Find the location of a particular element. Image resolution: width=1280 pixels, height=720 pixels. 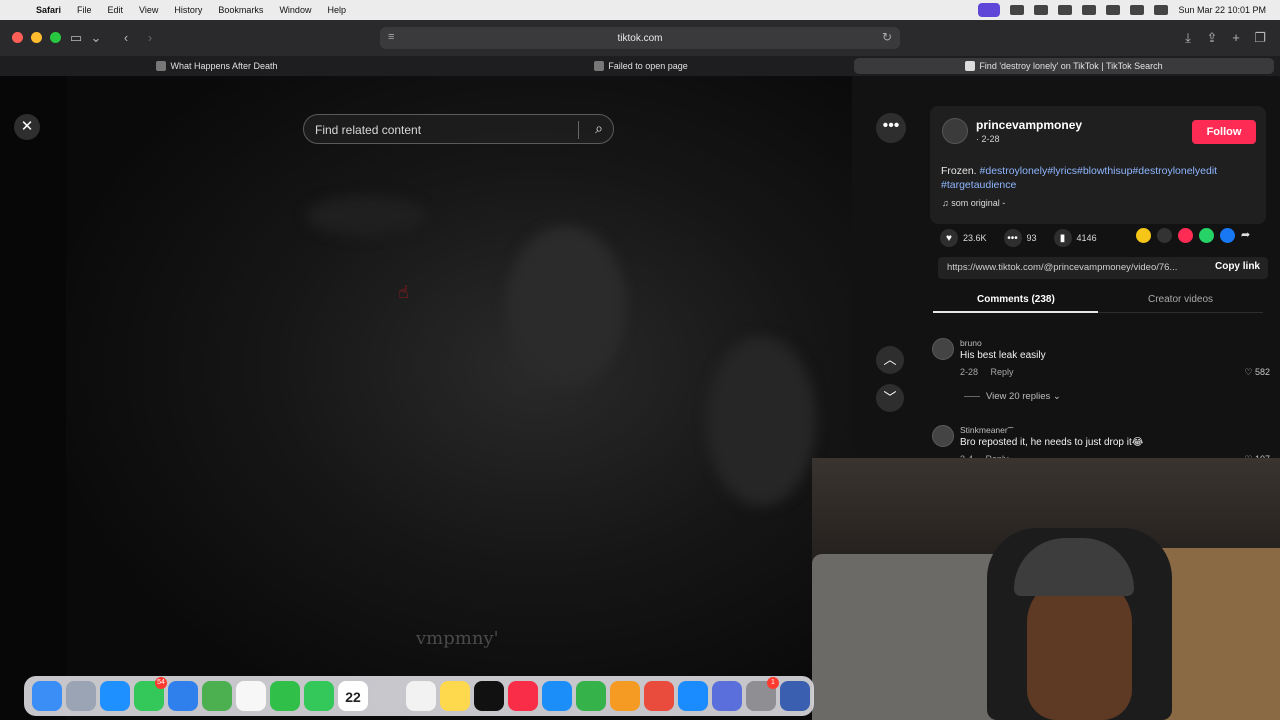

search-icon: ⌕ is located at coordinates (599, 128).